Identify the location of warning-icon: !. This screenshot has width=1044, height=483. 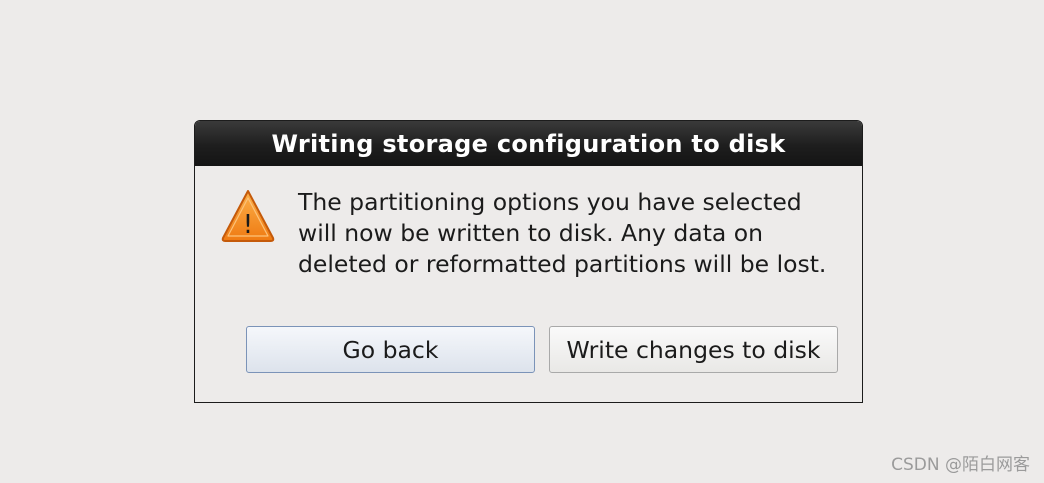
(248, 216).